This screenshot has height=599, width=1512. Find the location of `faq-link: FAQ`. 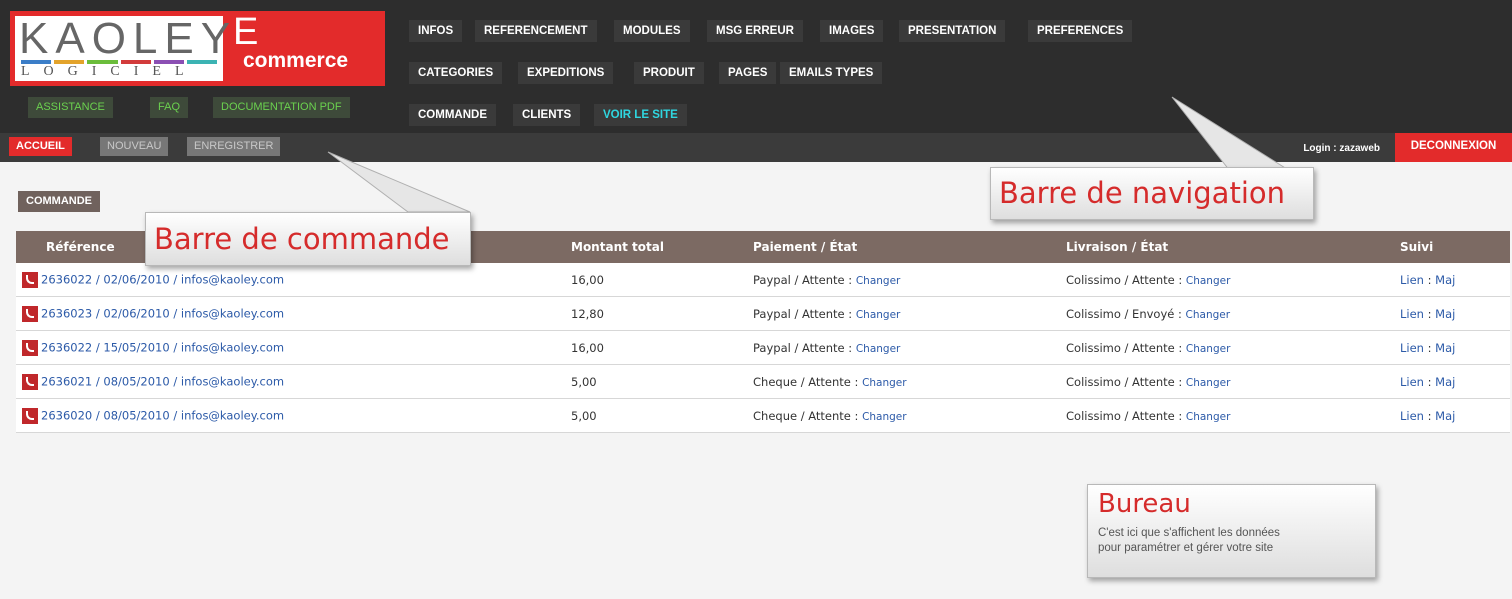

faq-link: FAQ is located at coordinates (169, 107).